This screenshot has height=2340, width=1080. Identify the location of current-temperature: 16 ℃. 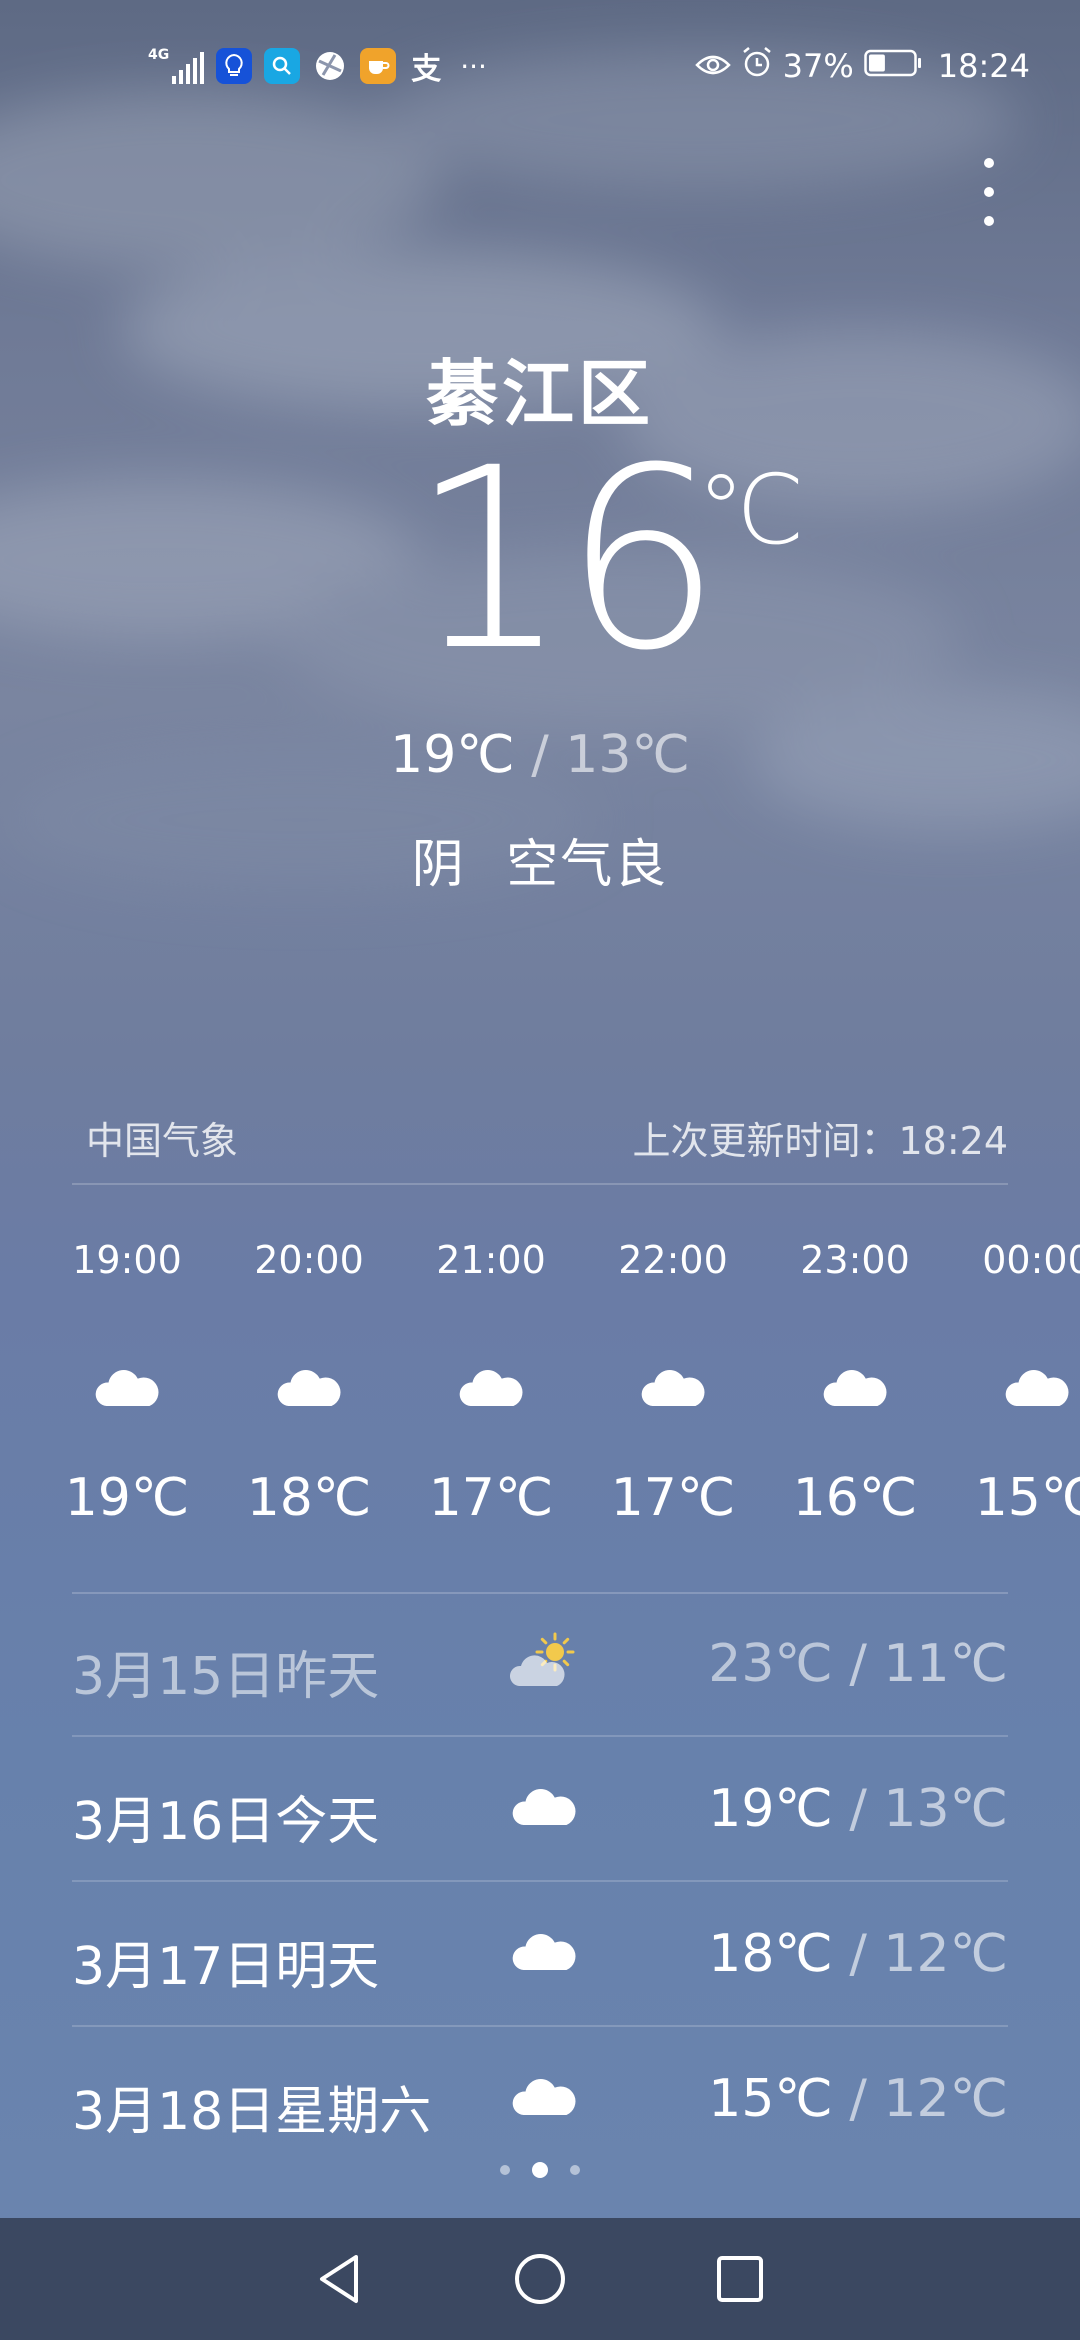
(540, 559).